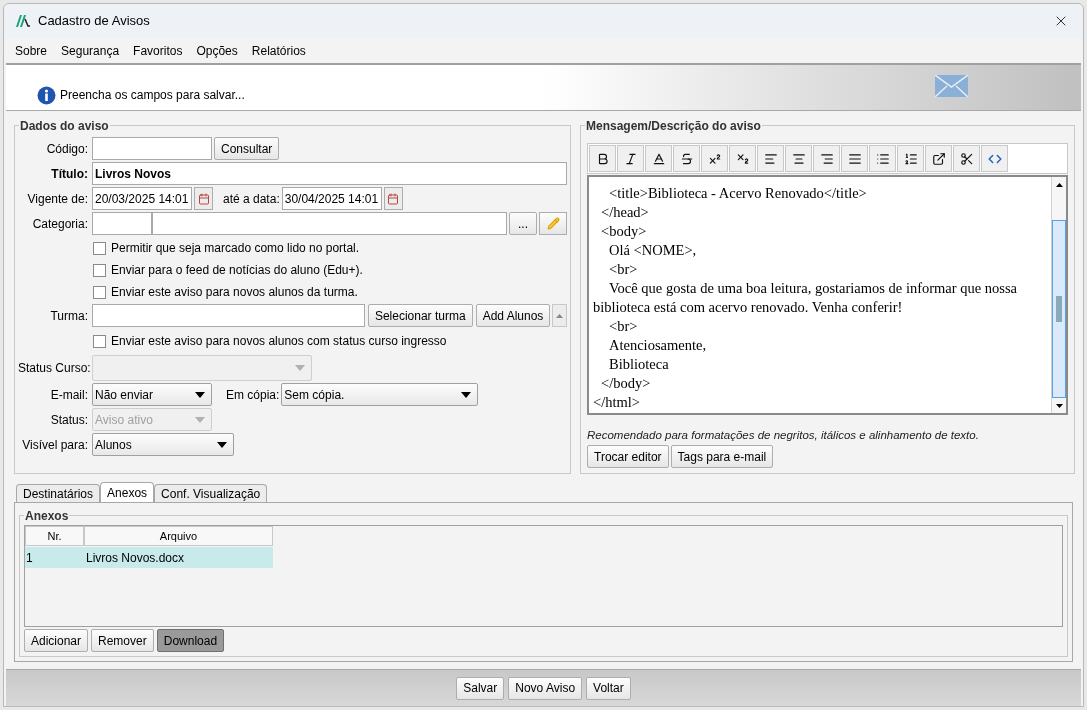  Describe the element at coordinates (228, 315) in the screenshot. I see `class-field` at that location.